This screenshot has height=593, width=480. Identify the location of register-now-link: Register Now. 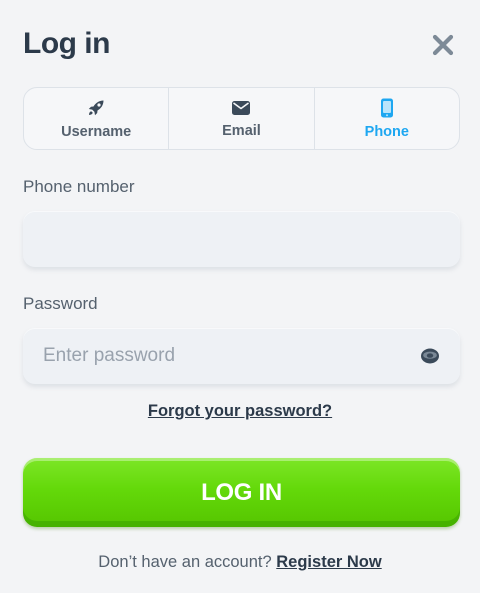
(328, 562).